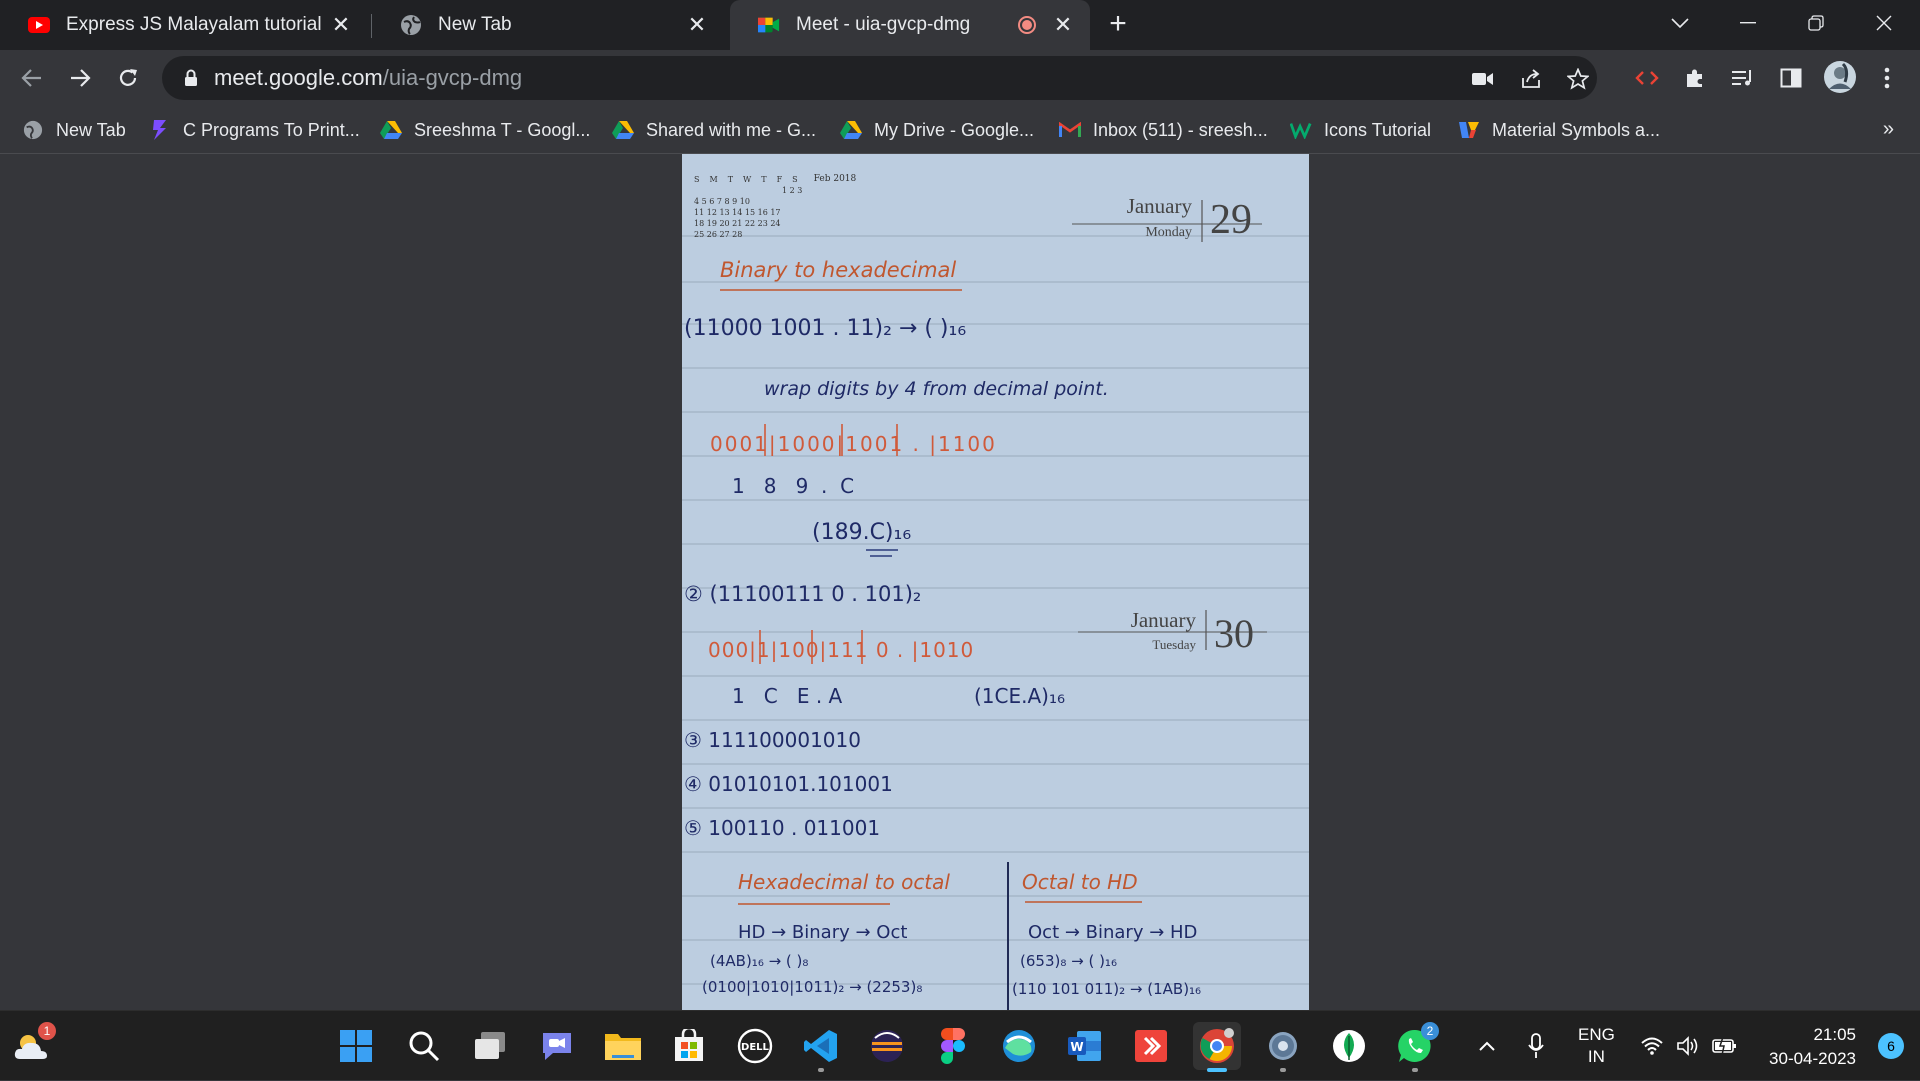  I want to click on teams-chat-button, so click(557, 1046).